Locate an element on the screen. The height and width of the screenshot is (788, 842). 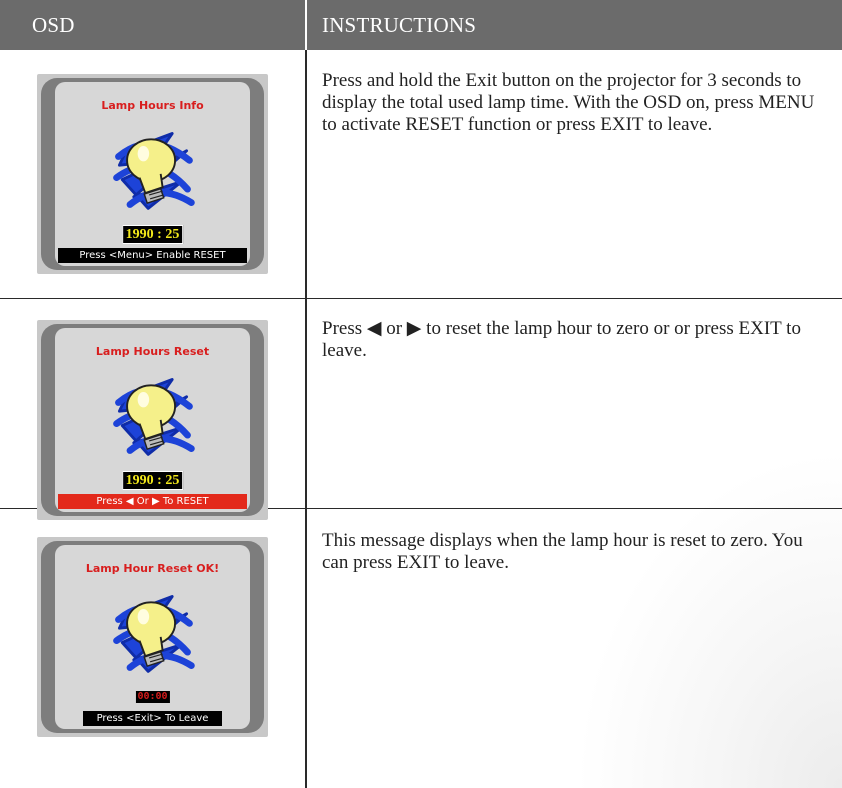
osd-hint-bar: Press ◀ Or ▶ To RESET is located at coordinates (152, 501).